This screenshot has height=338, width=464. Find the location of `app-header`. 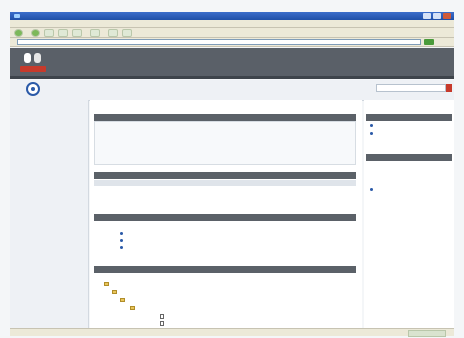

app-header is located at coordinates (232, 63).